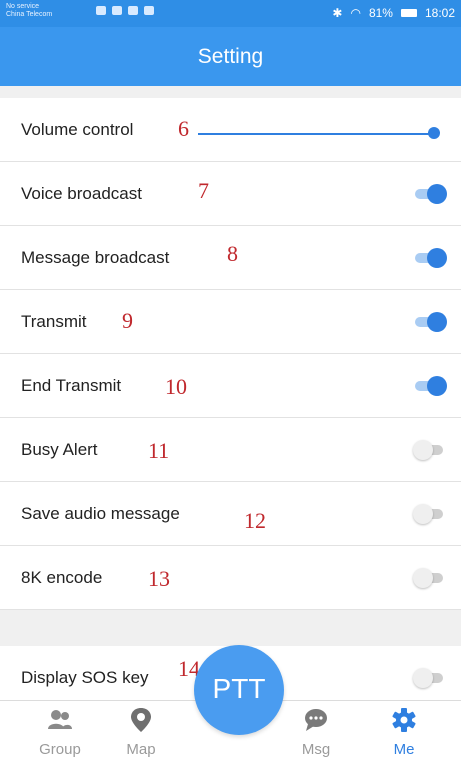 The width and height of the screenshot is (461, 766). I want to click on slider-thumb, so click(434, 133).